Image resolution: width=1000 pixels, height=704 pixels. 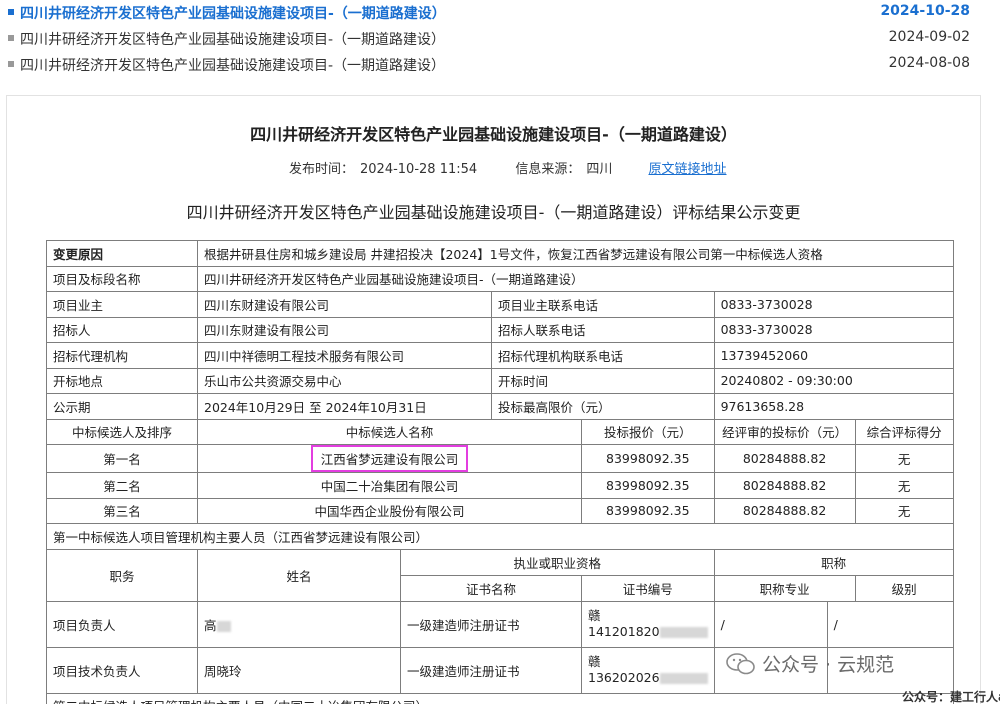 What do you see at coordinates (122, 355) in the screenshot?
I see `agency-label: 招标代理机构` at bounding box center [122, 355].